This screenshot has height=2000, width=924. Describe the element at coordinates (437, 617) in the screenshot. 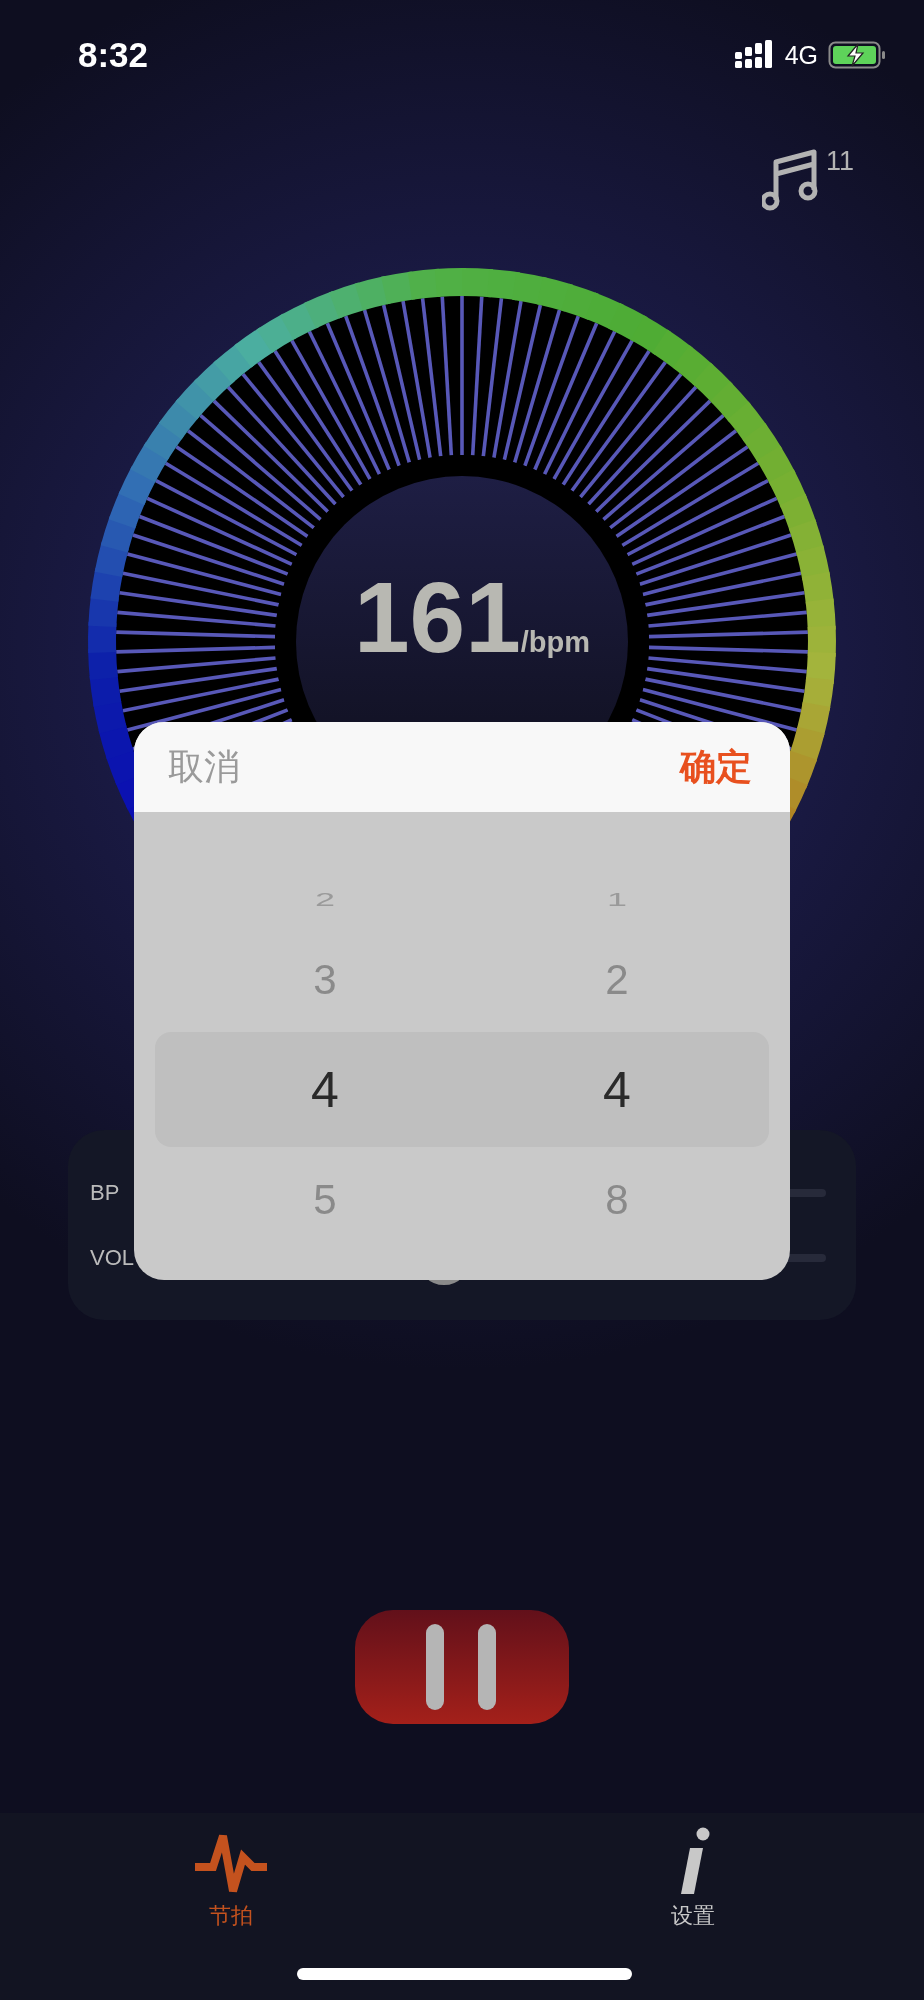

I see `tempo-value: 161` at that location.